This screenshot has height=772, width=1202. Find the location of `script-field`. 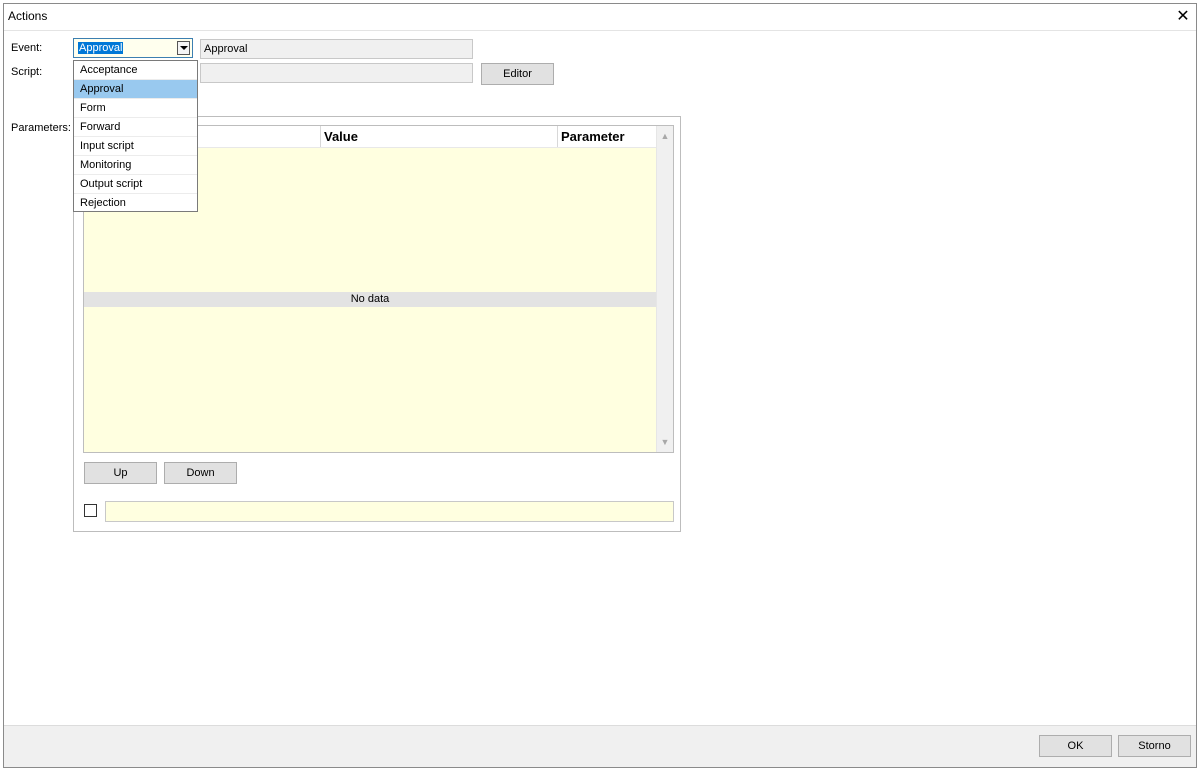

script-field is located at coordinates (336, 73).